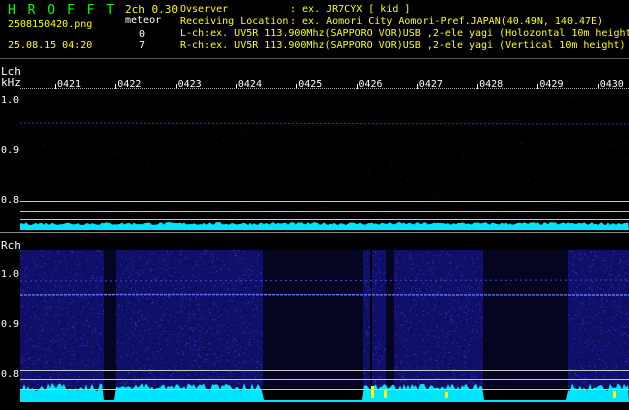  What do you see at coordinates (234, 21) in the screenshot?
I see `location-label: Receiving Location` at bounding box center [234, 21].